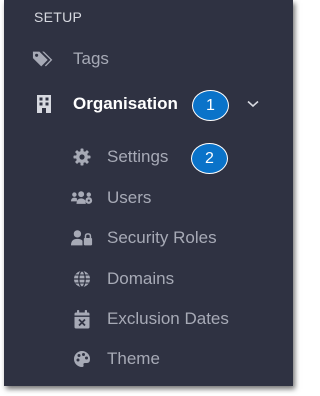 Image resolution: width=320 pixels, height=396 pixels. What do you see at coordinates (141, 278) in the screenshot?
I see `sidebar-subitem-label: Domains` at bounding box center [141, 278].